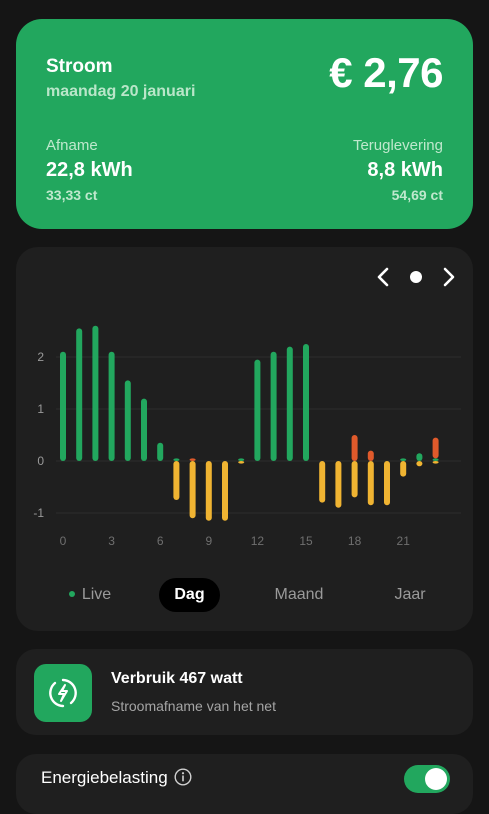 This screenshot has width=489, height=814. What do you see at coordinates (436, 779) in the screenshot?
I see `toggle-knob` at bounding box center [436, 779].